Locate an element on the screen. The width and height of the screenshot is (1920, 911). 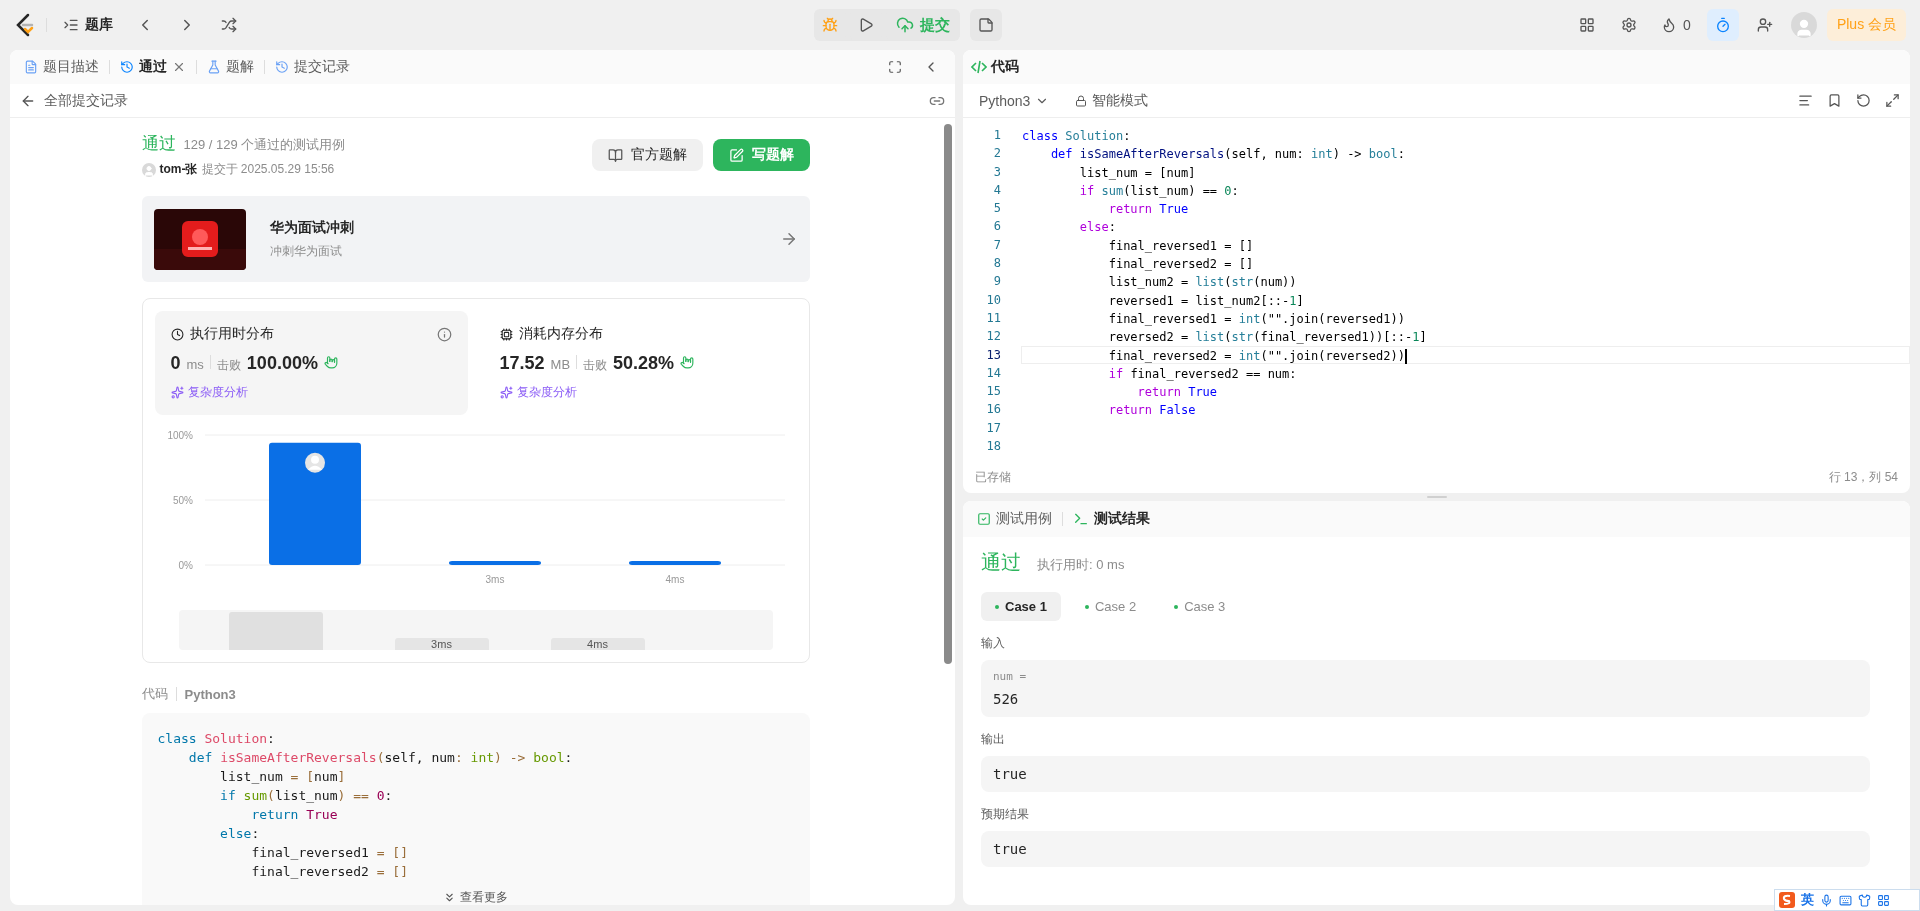
stat-unit: ms is located at coordinates (195, 364).